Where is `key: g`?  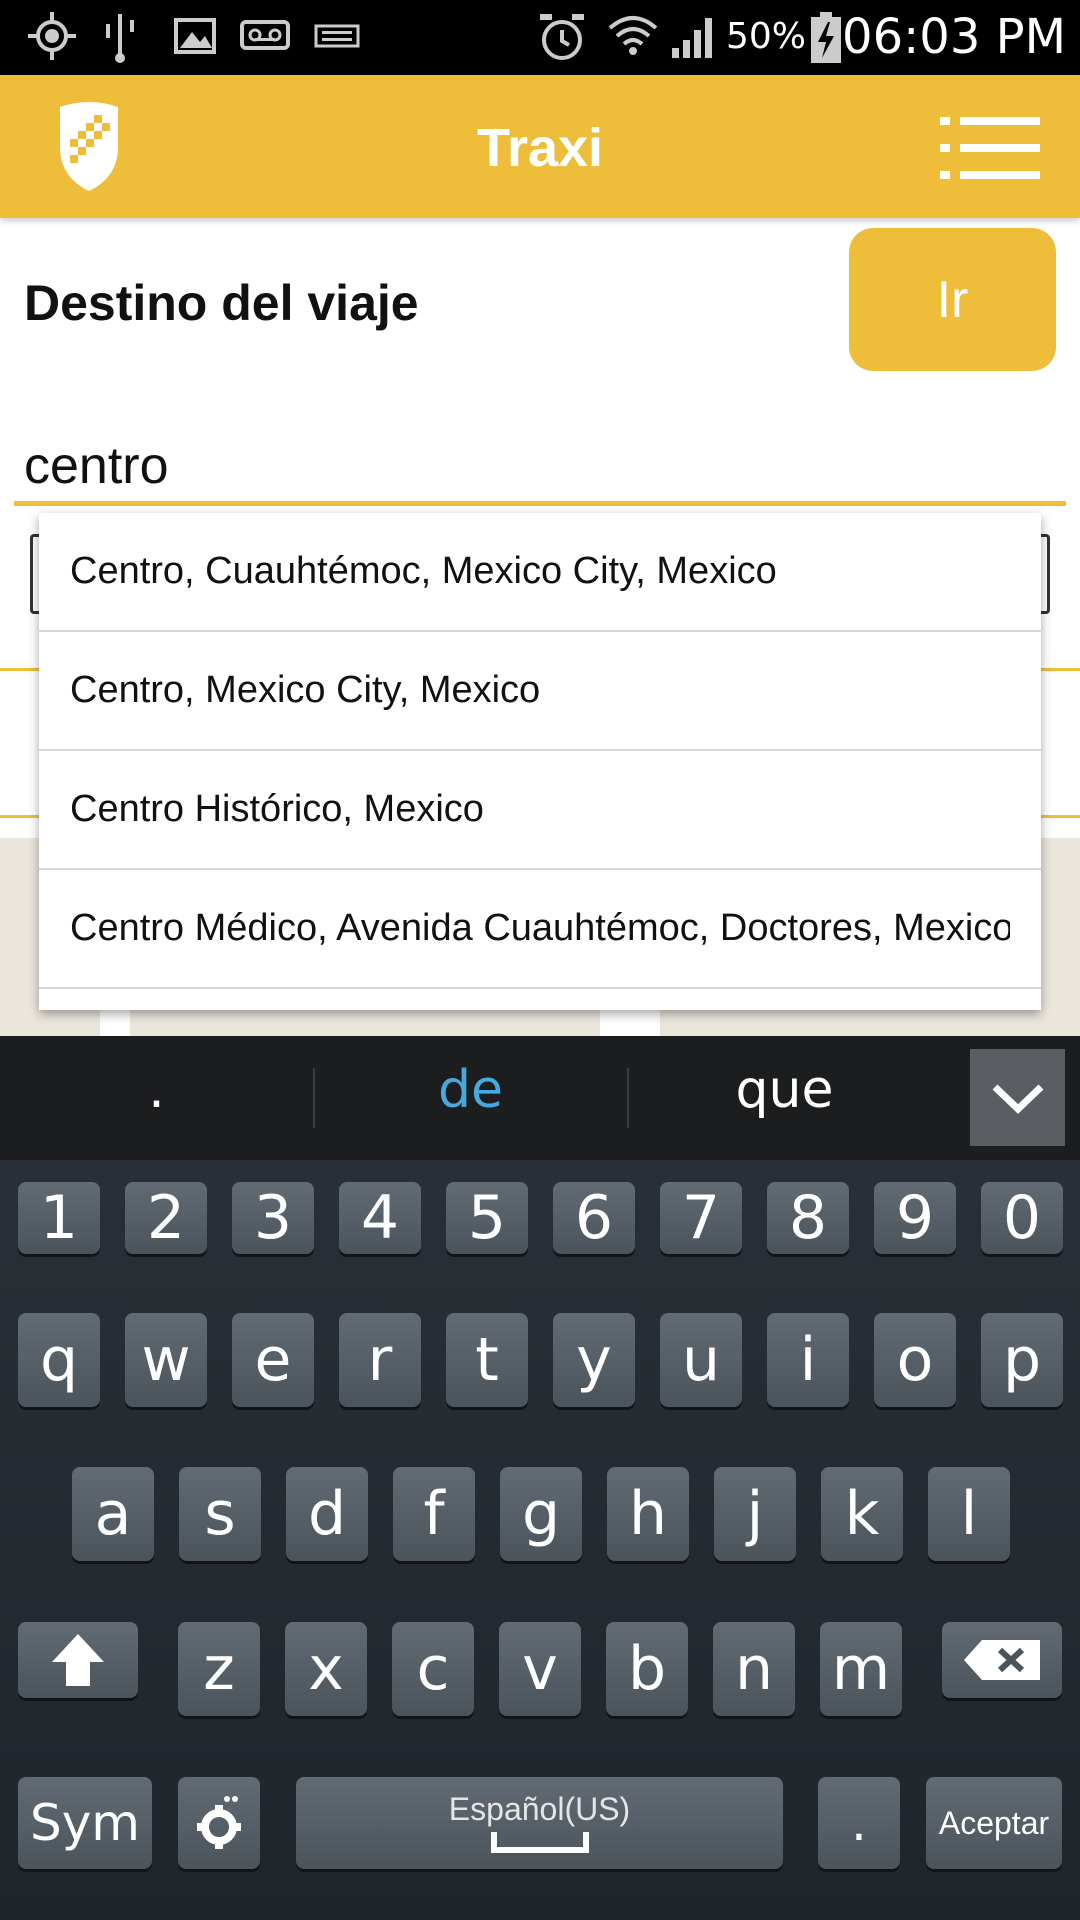
key: g is located at coordinates (541, 1514).